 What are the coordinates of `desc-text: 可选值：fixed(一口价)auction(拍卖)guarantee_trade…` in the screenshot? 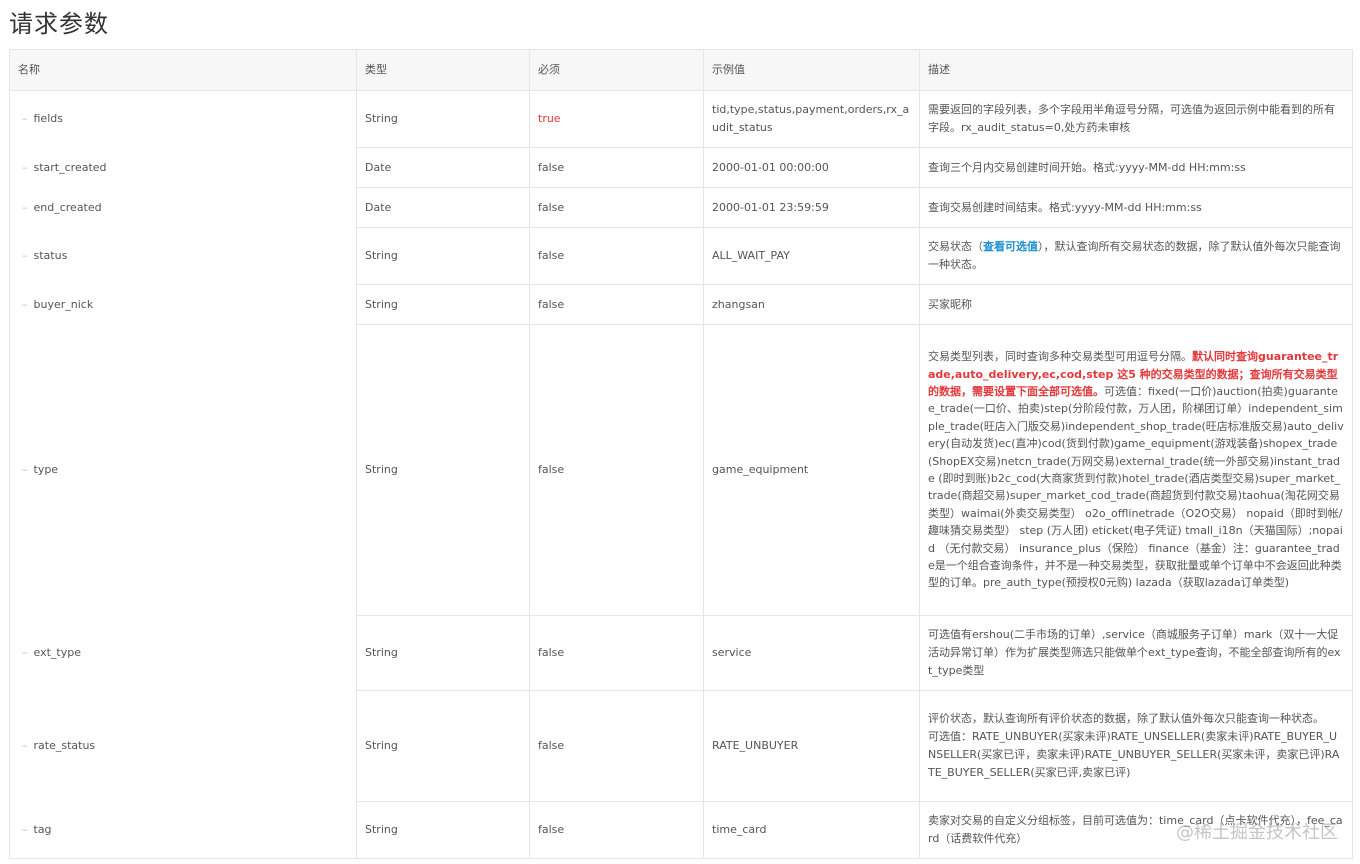 It's located at (1136, 487).